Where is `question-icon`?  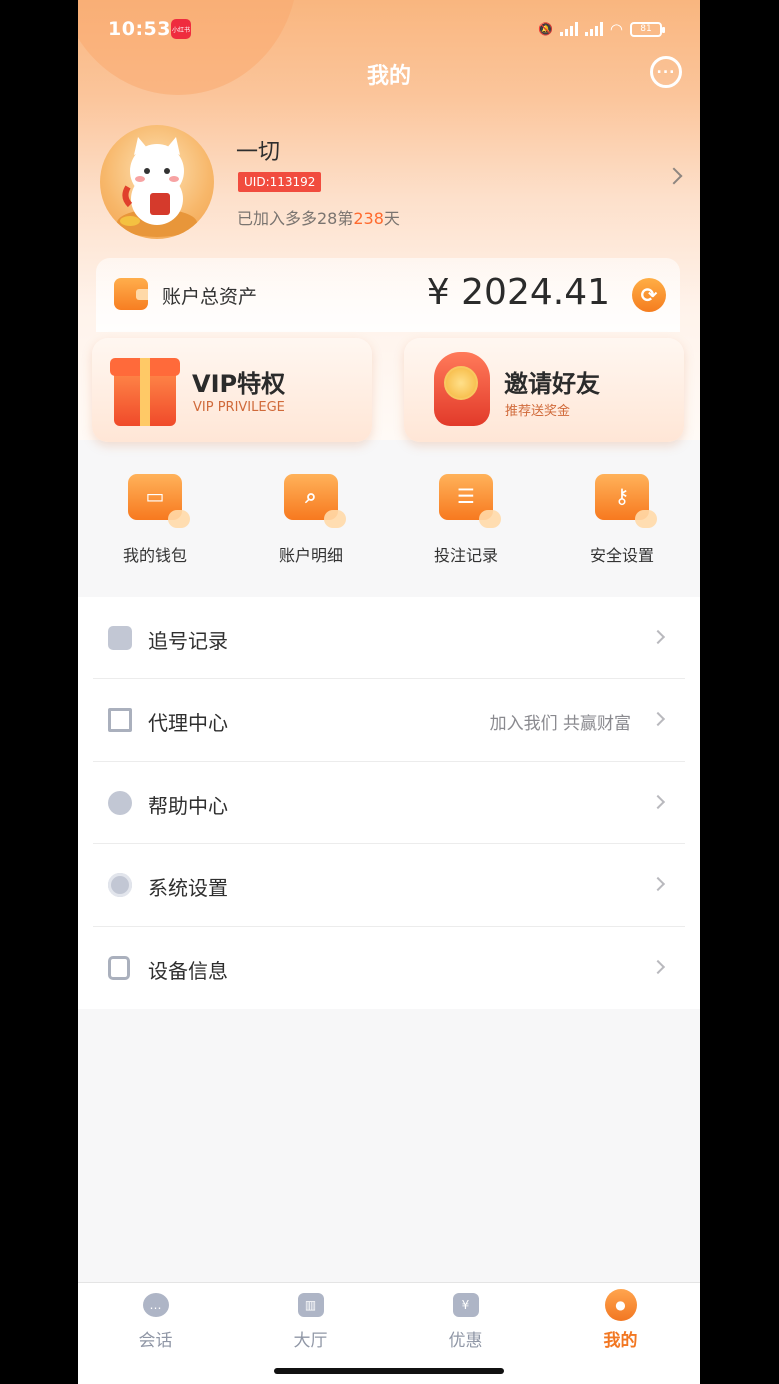 question-icon is located at coordinates (120, 802).